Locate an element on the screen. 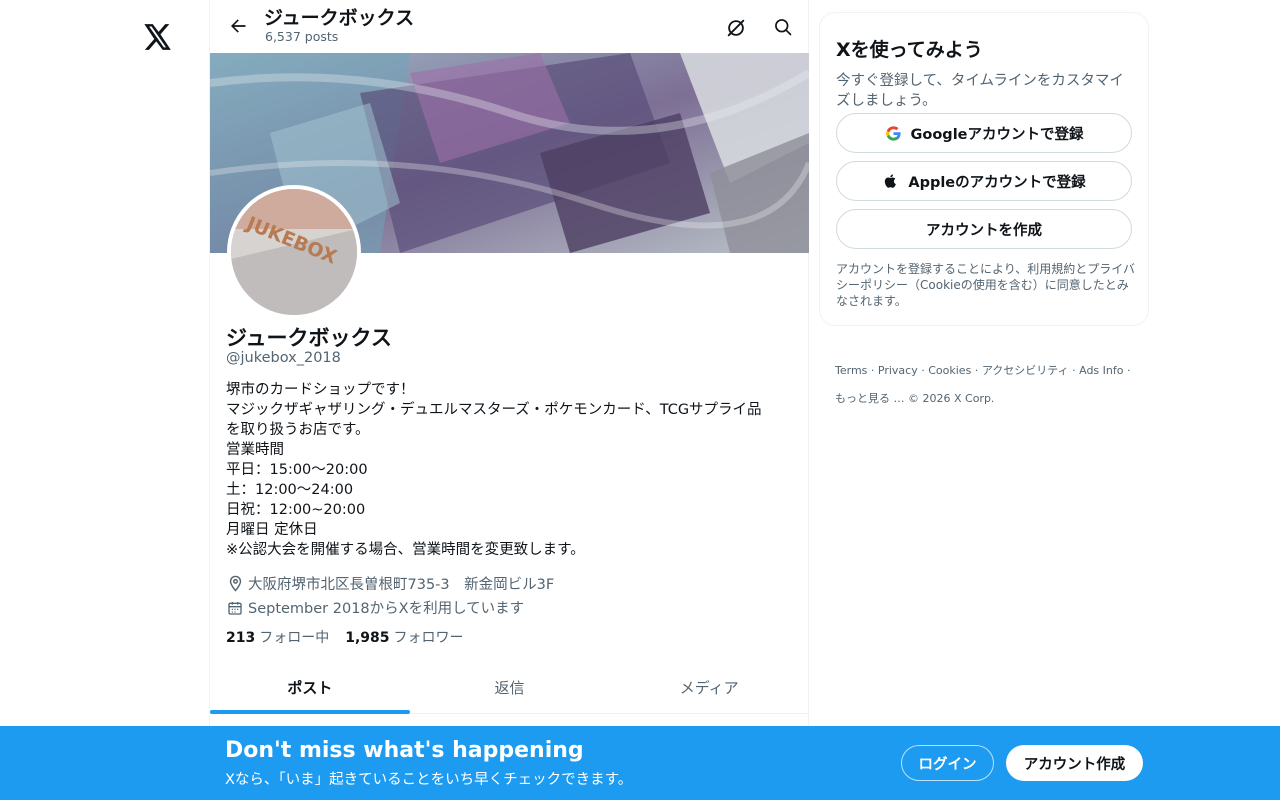 Image resolution: width=1280 pixels, height=800 pixels. profile-tabs: ポスト 返信 メディア is located at coordinates (509, 687).